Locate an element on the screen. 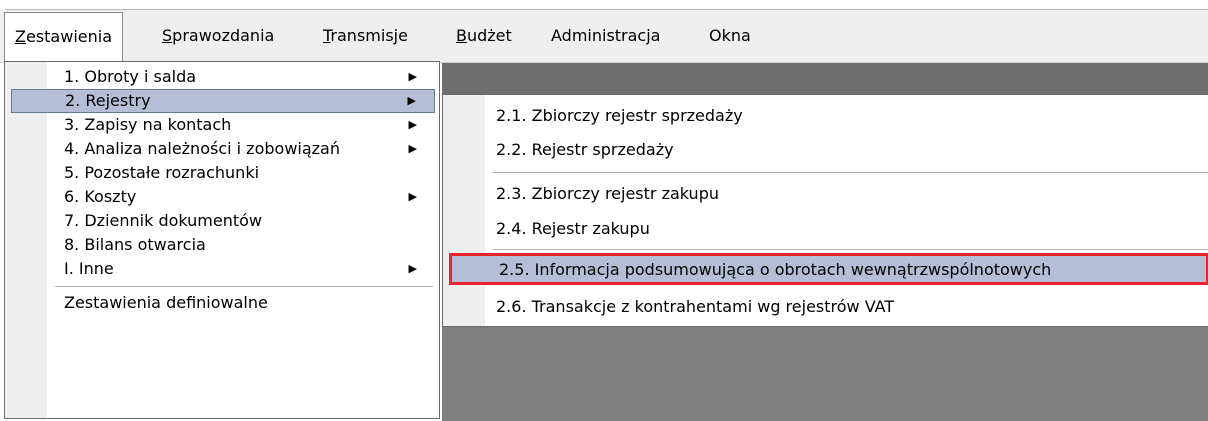  menu-item-label: 6. Koszty is located at coordinates (100, 196).